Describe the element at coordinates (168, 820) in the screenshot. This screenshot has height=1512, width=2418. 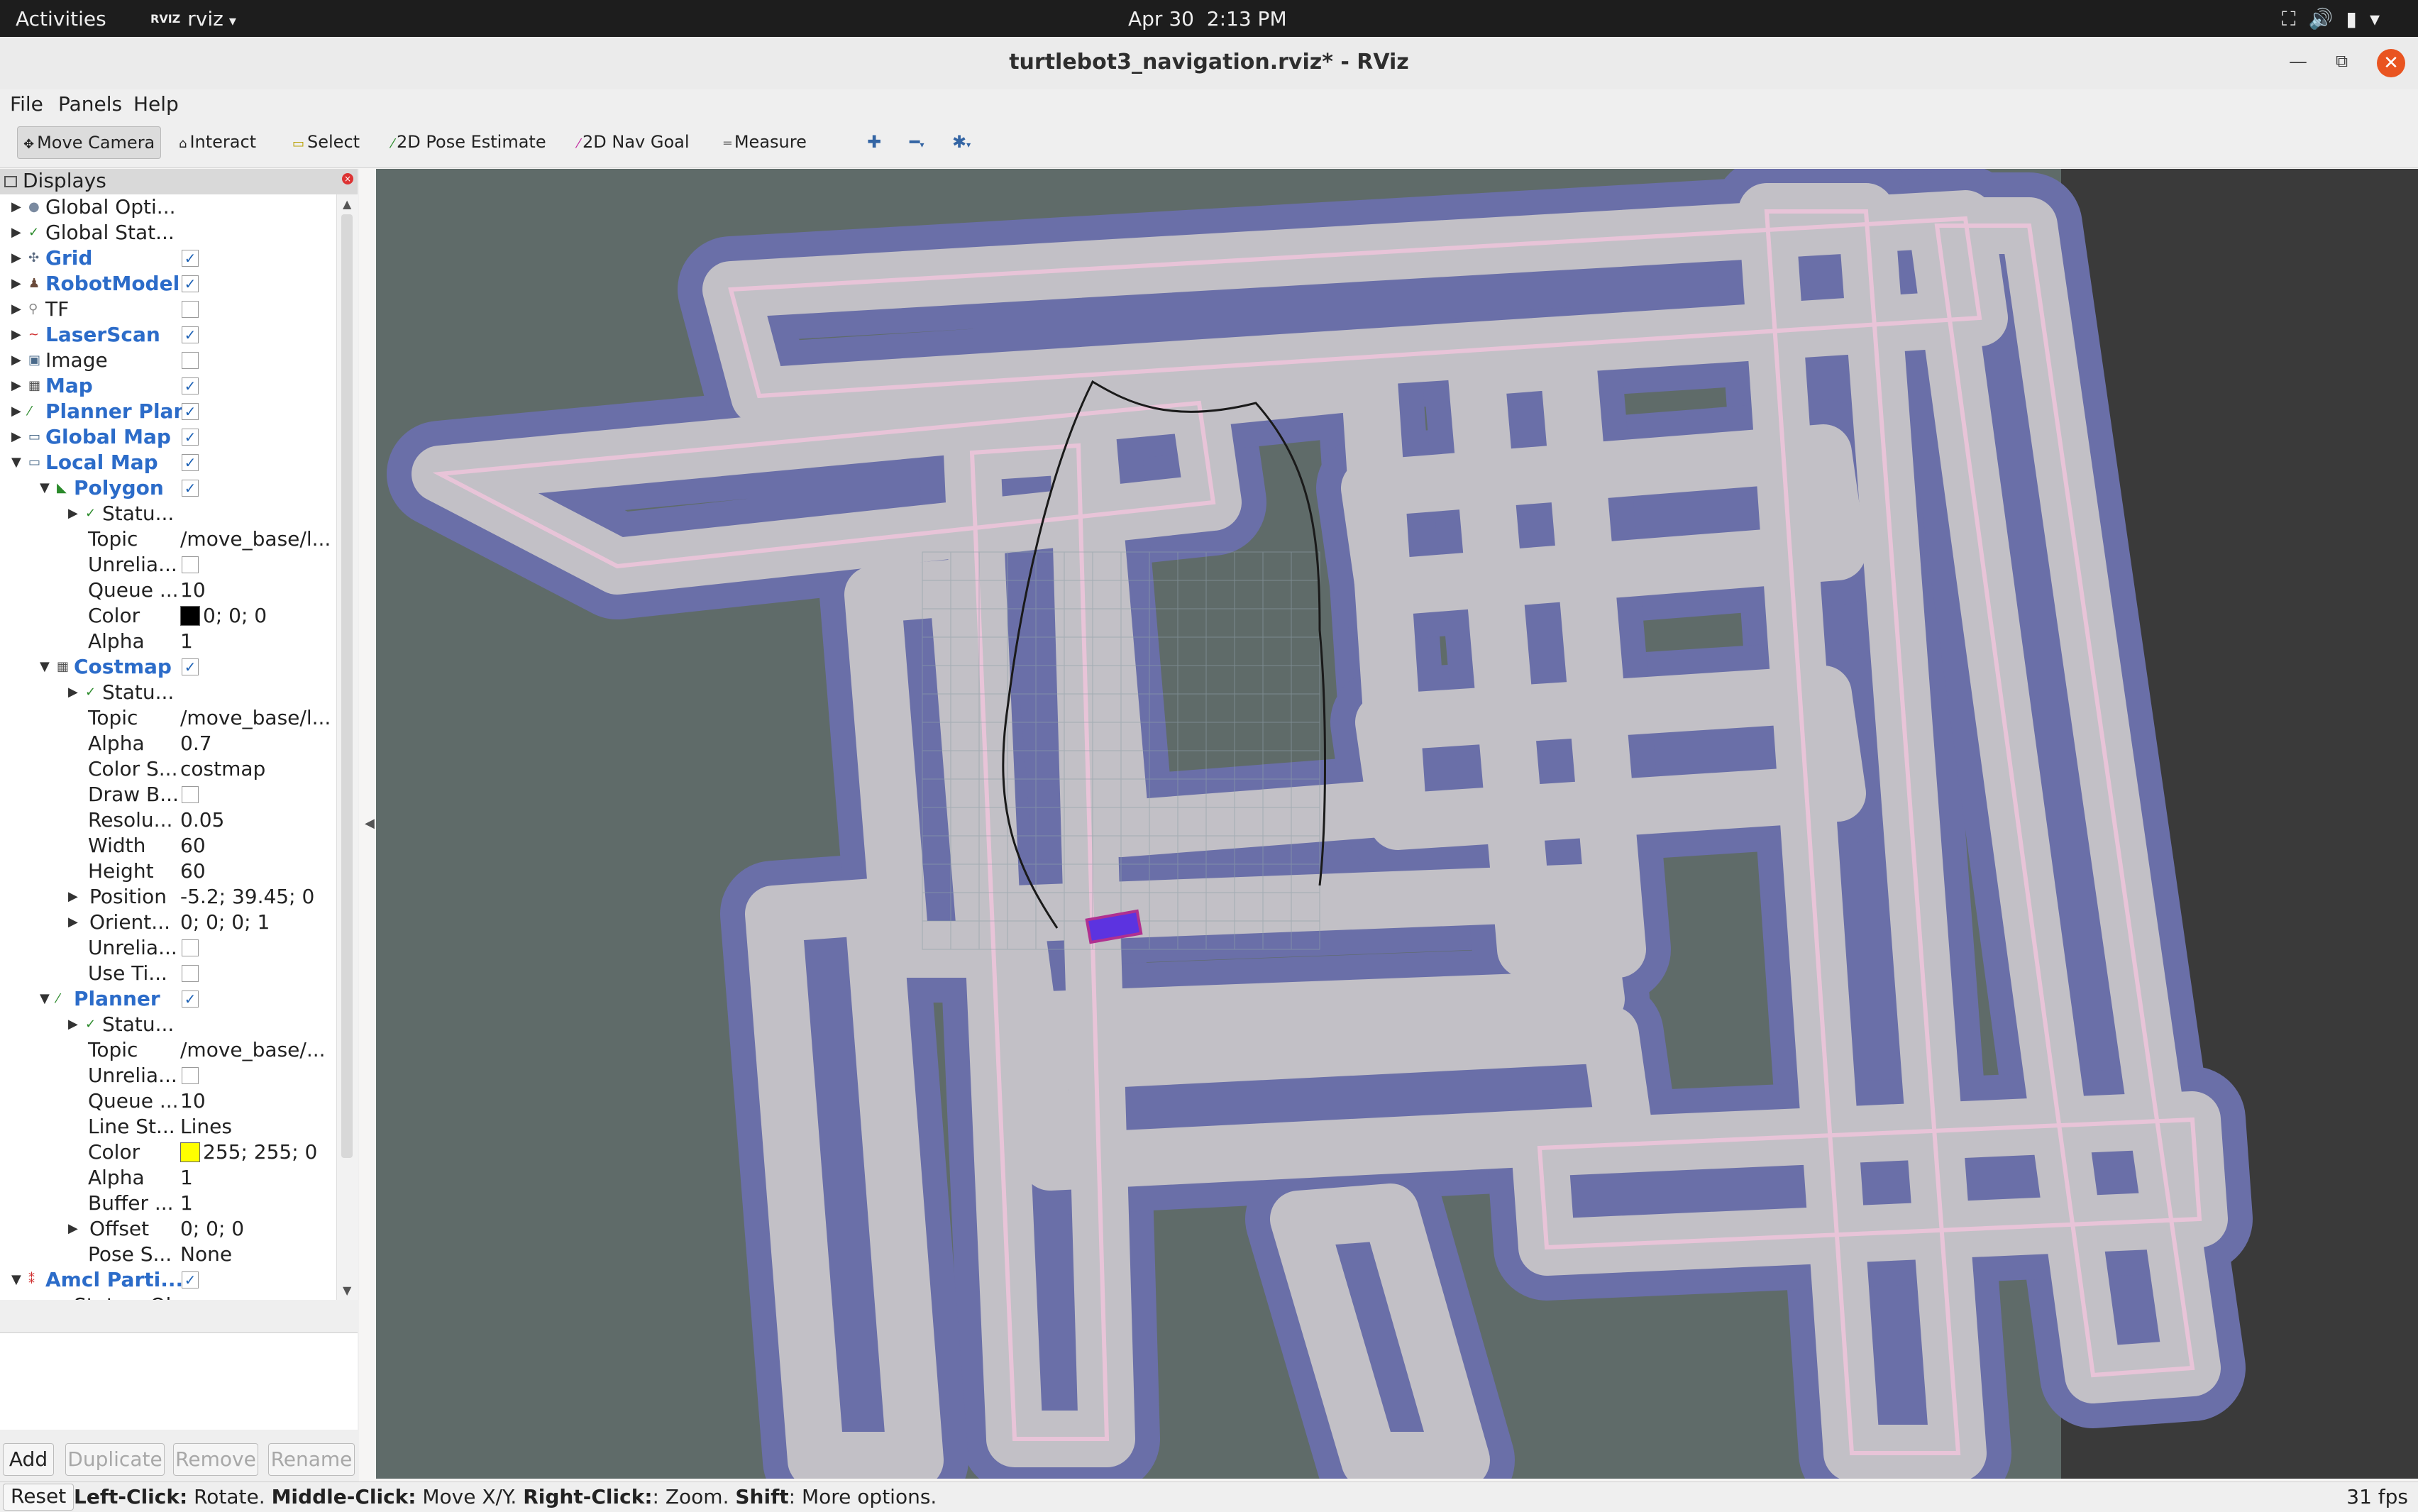
I see `display-tree-row: Resolu... 0.05` at that location.